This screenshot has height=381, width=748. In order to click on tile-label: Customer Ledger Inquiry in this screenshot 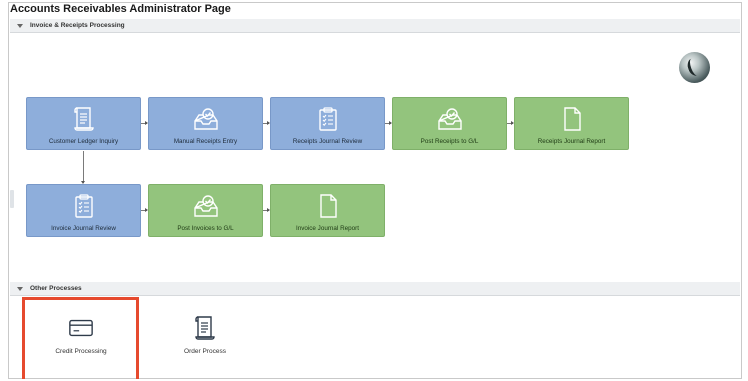, I will do `click(83, 141)`.